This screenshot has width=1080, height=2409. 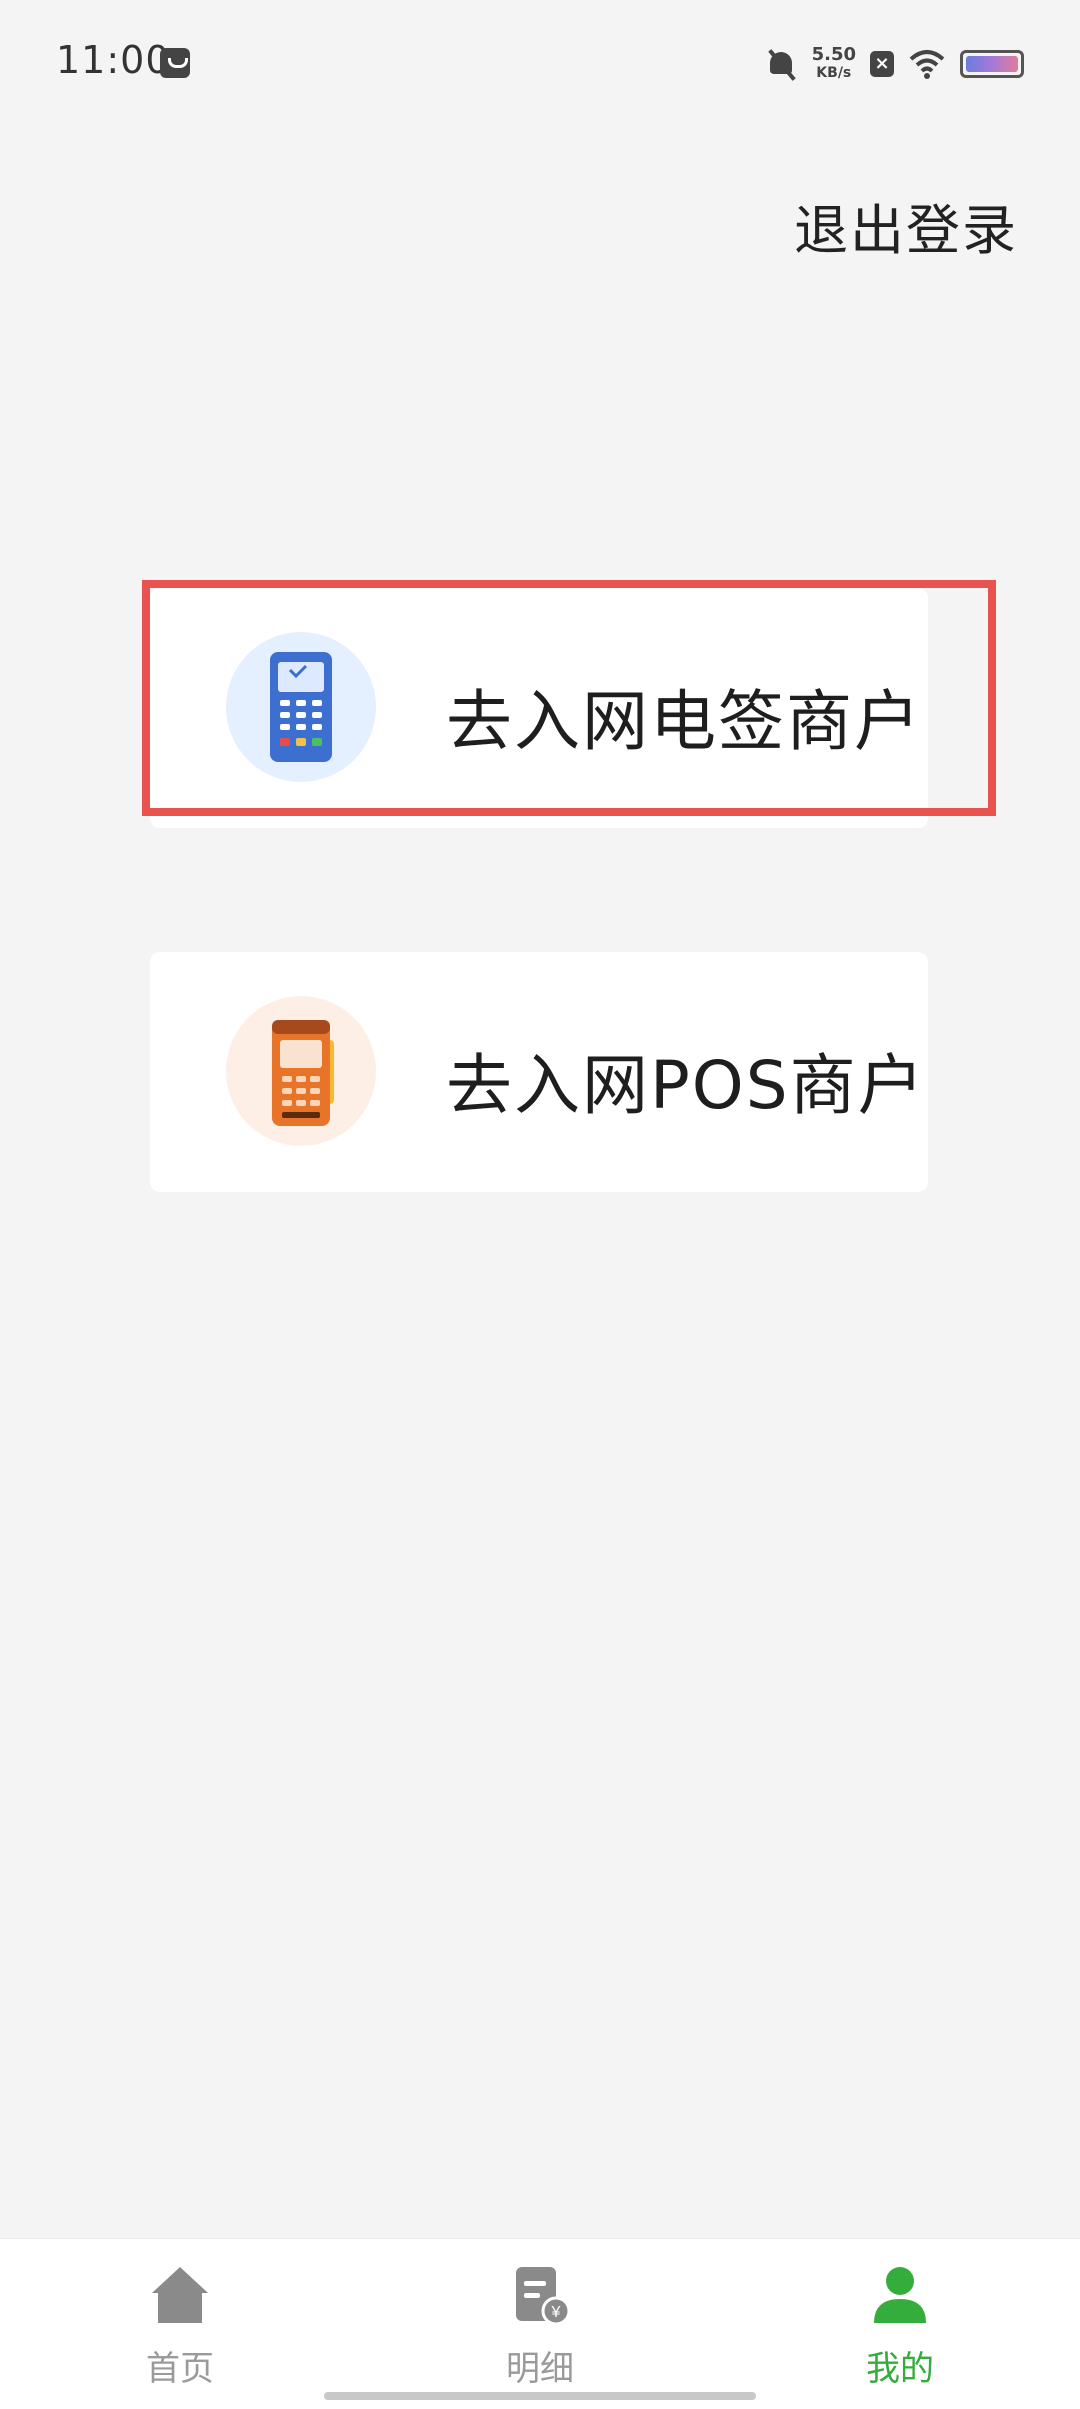 What do you see at coordinates (543, 2296) in the screenshot?
I see `bill-detail-icon: ¥` at bounding box center [543, 2296].